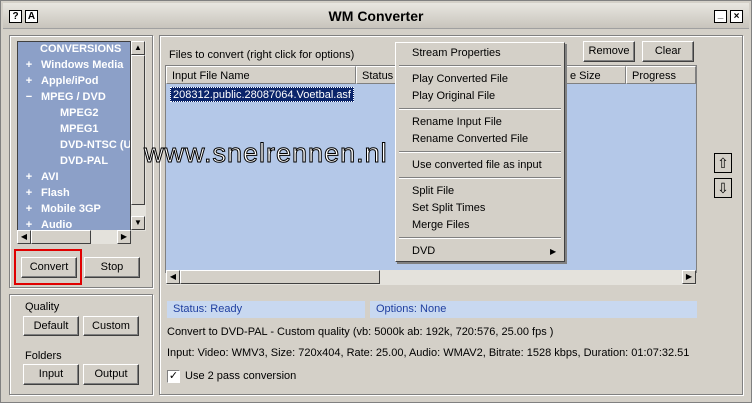  Describe the element at coordinates (457, 122) in the screenshot. I see `menu-item-rename-input: Rename Input File` at that location.